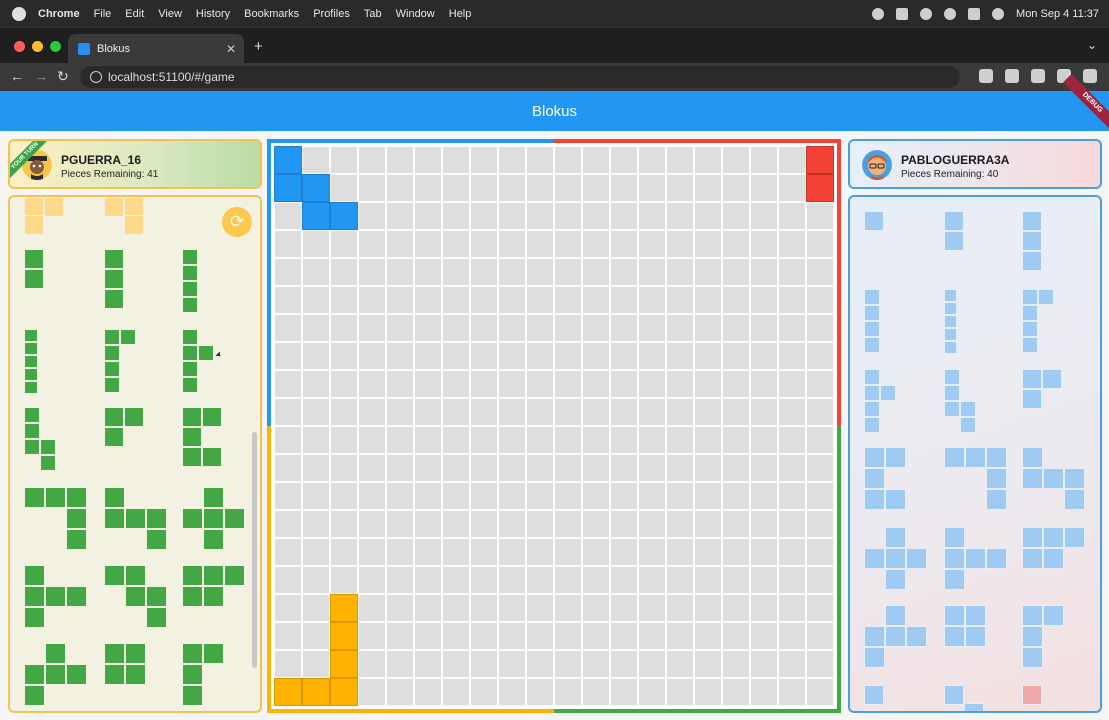  What do you see at coordinates (902, 13) in the screenshot?
I see `extension-tray-icon` at bounding box center [902, 13].